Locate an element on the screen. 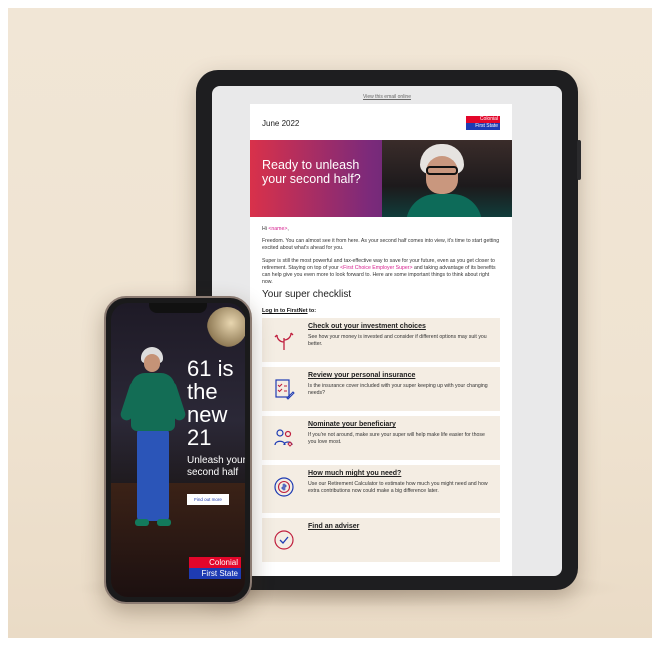 The image size is (660, 646). hero-title: Ready to unleash your second half? is located at coordinates (311, 172).